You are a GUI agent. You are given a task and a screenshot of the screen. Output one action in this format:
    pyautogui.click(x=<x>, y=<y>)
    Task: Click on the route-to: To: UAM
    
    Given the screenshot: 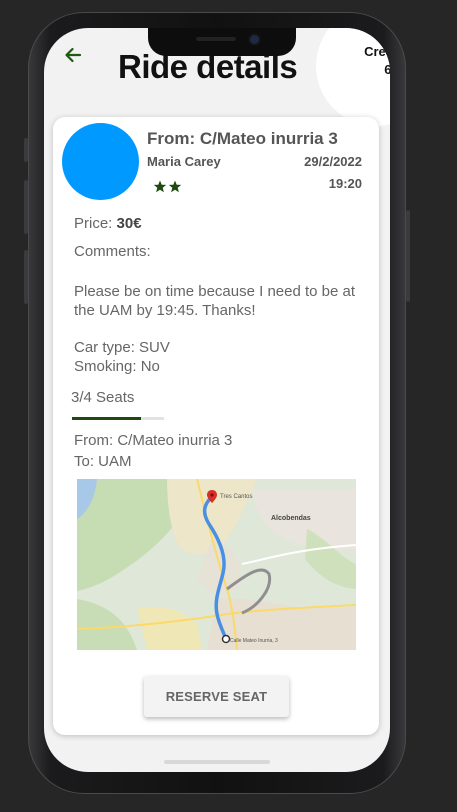 What is the action you would take?
    pyautogui.click(x=103, y=461)
    